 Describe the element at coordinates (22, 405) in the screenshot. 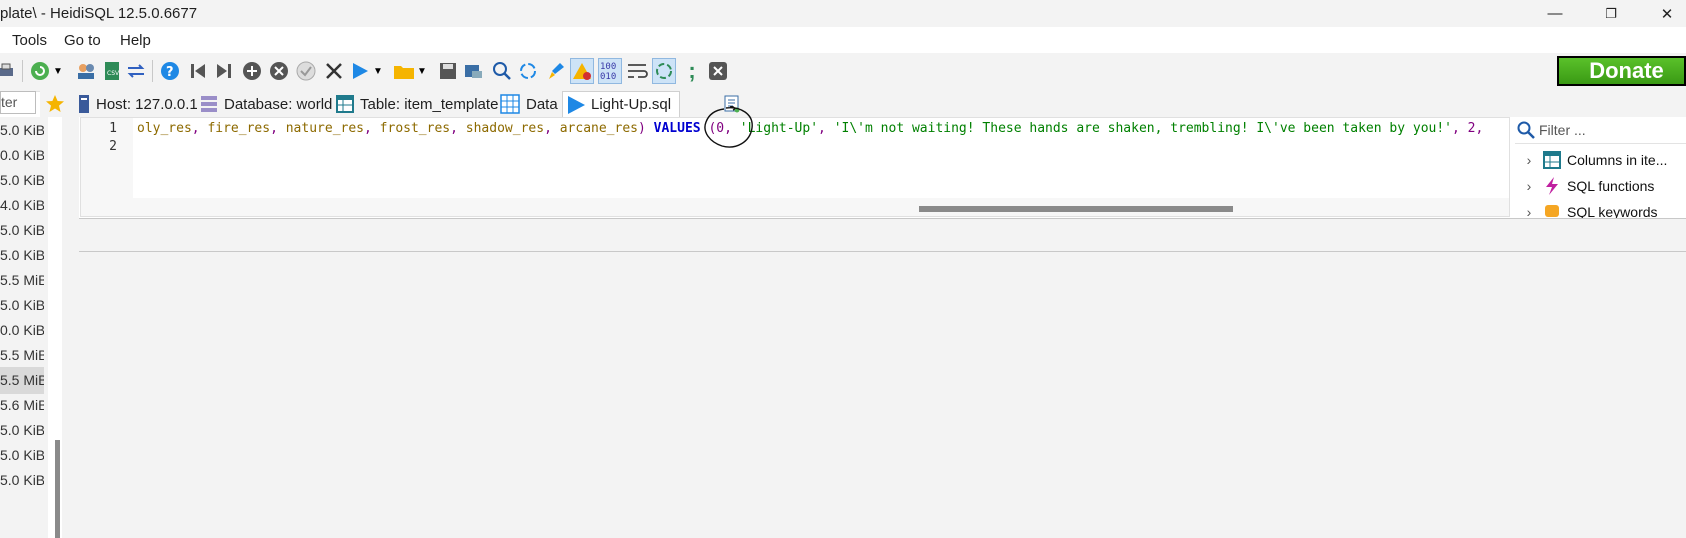

I see `tree-node-size: 5.6 MiB` at that location.